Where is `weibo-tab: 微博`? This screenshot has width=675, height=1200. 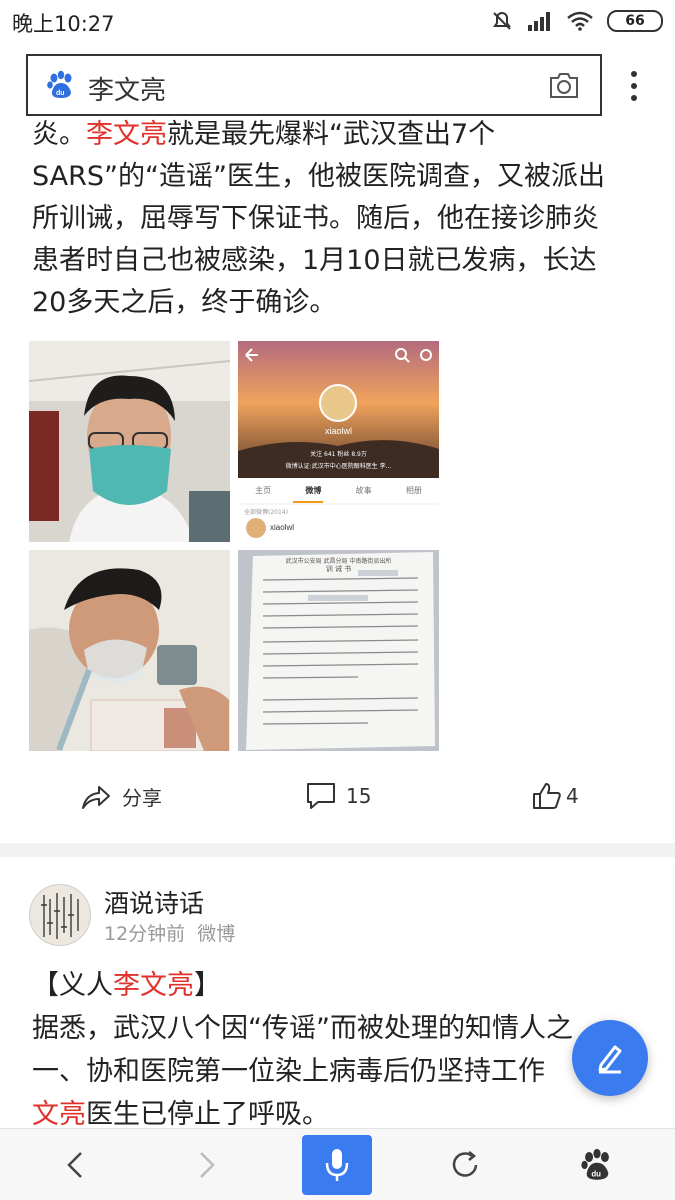 weibo-tab: 微博 is located at coordinates (313, 490).